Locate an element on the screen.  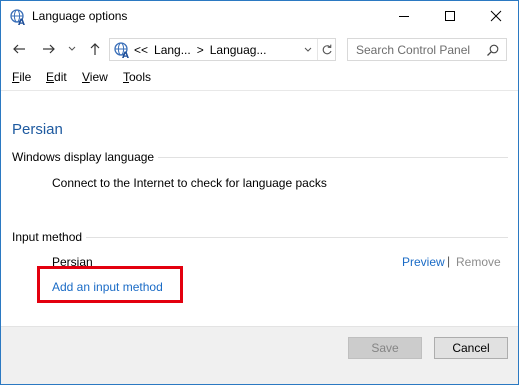
minimize-icon is located at coordinates (404, 16).